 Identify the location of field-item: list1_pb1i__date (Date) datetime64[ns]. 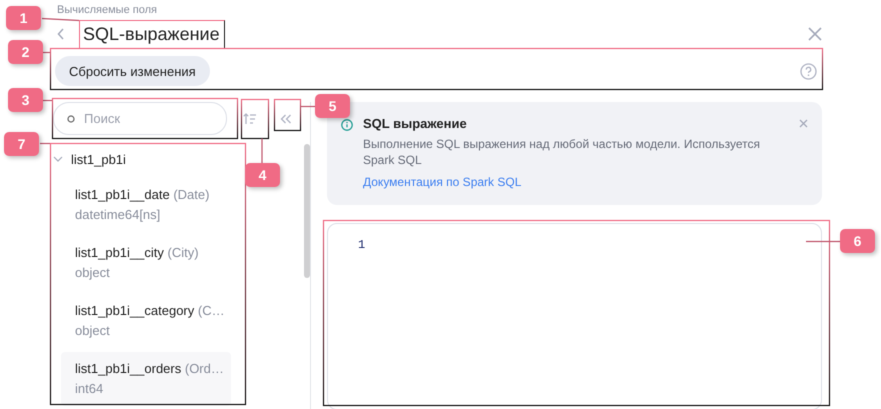
(146, 205).